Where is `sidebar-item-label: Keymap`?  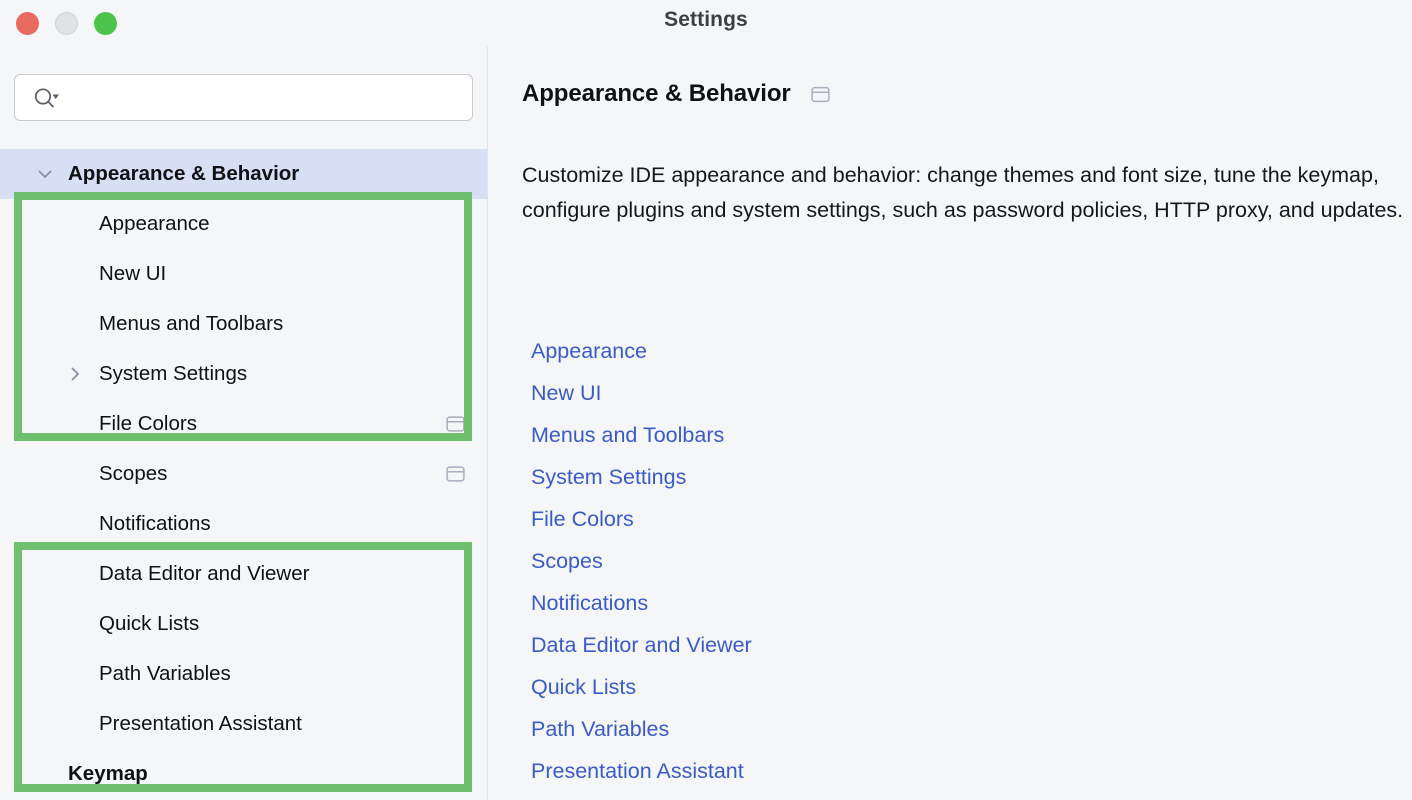
sidebar-item-label: Keymap is located at coordinates (108, 773).